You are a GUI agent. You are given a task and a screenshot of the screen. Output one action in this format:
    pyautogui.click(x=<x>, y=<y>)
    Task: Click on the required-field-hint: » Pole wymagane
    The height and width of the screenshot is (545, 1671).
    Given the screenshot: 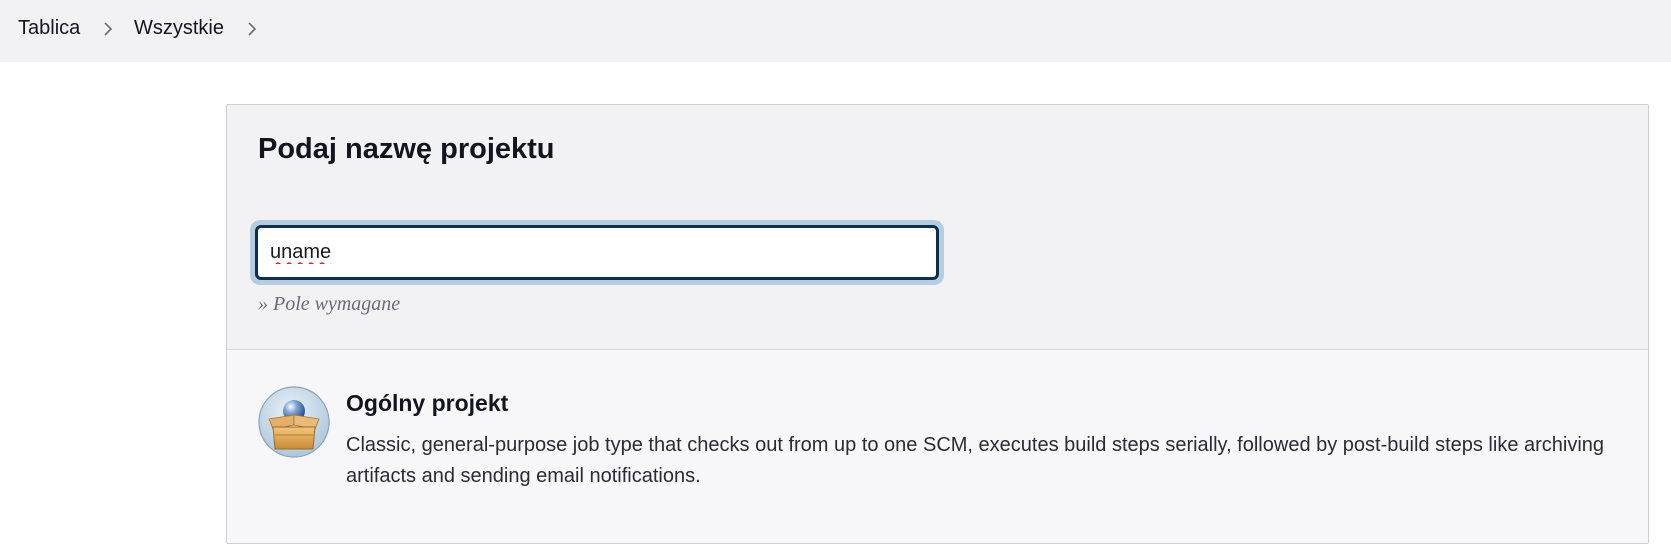 What is the action you would take?
    pyautogui.click(x=329, y=304)
    